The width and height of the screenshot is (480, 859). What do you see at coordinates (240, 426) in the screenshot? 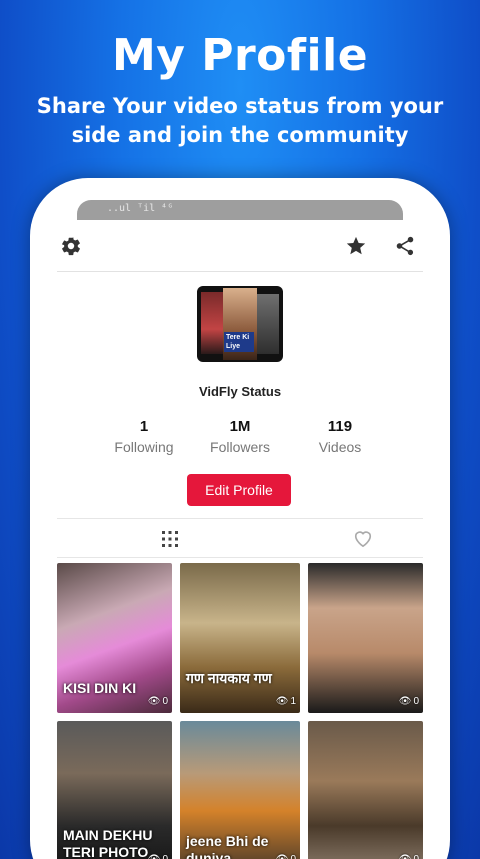
I see `stat-followers-value: 1M` at bounding box center [240, 426].